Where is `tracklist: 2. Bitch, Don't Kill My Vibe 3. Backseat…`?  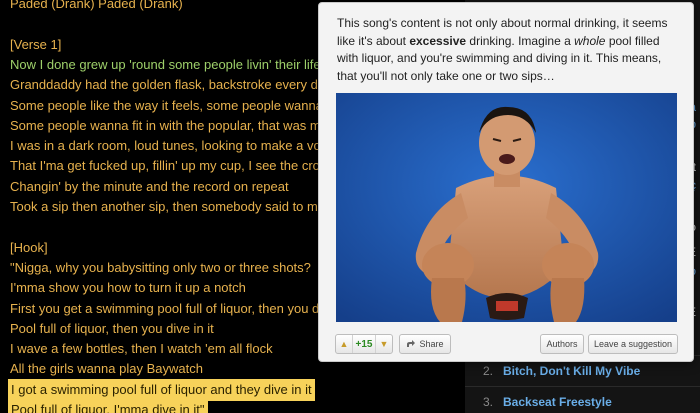 tracklist: 2. Bitch, Don't Kill My Vibe 3. Backseat… is located at coordinates (582, 384).